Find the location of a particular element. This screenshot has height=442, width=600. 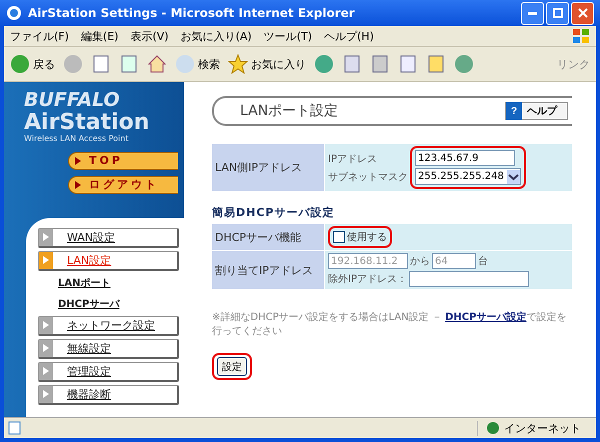

minimize-button is located at coordinates (532, 13).